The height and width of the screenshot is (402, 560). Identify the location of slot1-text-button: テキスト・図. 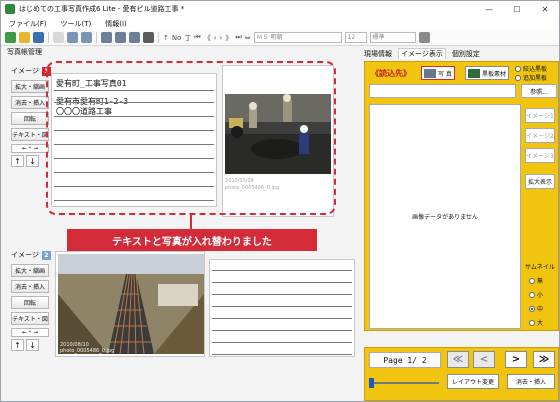
(30, 134).